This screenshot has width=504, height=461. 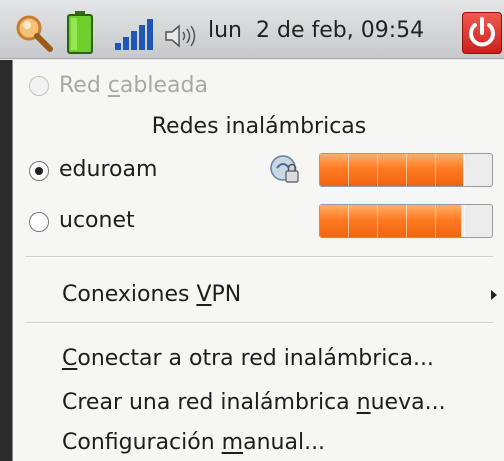 What do you see at coordinates (259, 126) in the screenshot?
I see `wireless-networks-header: Redes inalámbricas` at bounding box center [259, 126].